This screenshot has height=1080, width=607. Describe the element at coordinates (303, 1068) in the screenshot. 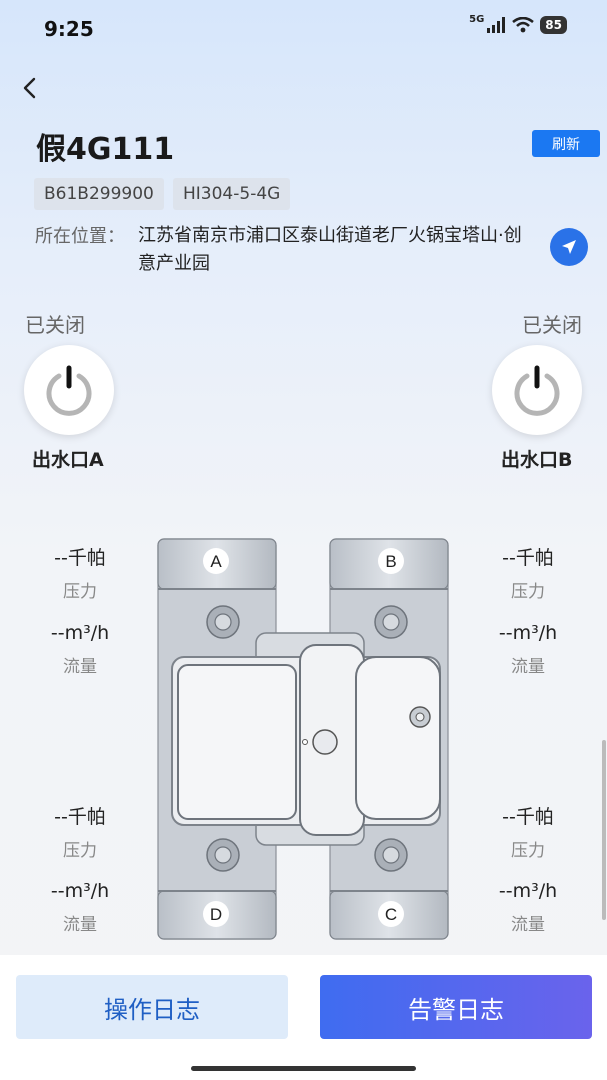

I see `home-indicator` at that location.